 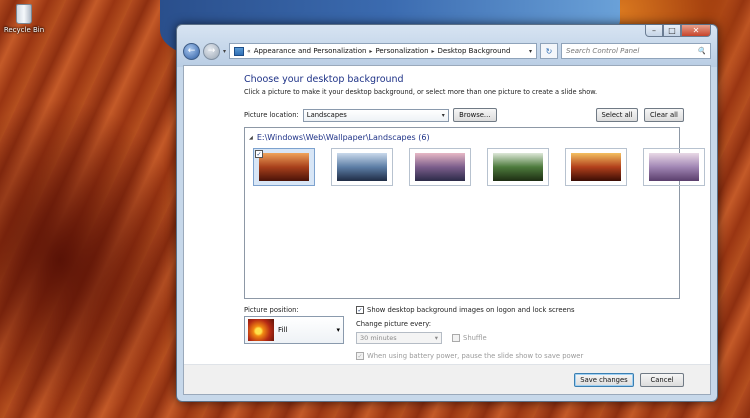 What do you see at coordinates (401, 51) in the screenshot?
I see `breadcrumb-personalization: Personalization` at bounding box center [401, 51].